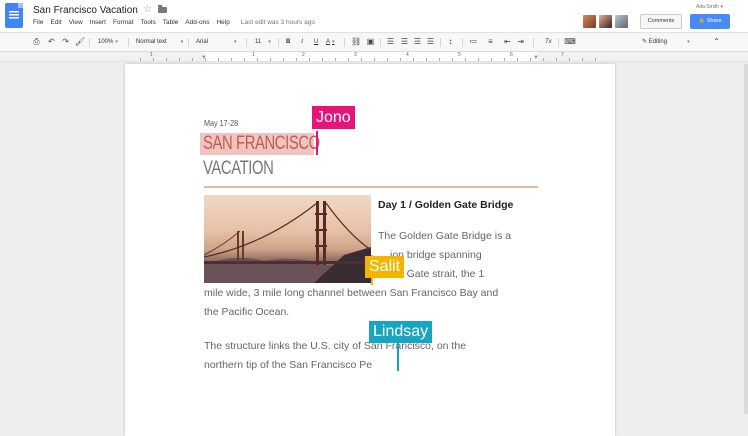  What do you see at coordinates (445, 236) in the screenshot?
I see `body-line: The Golden Gate Bridge is a` at bounding box center [445, 236].